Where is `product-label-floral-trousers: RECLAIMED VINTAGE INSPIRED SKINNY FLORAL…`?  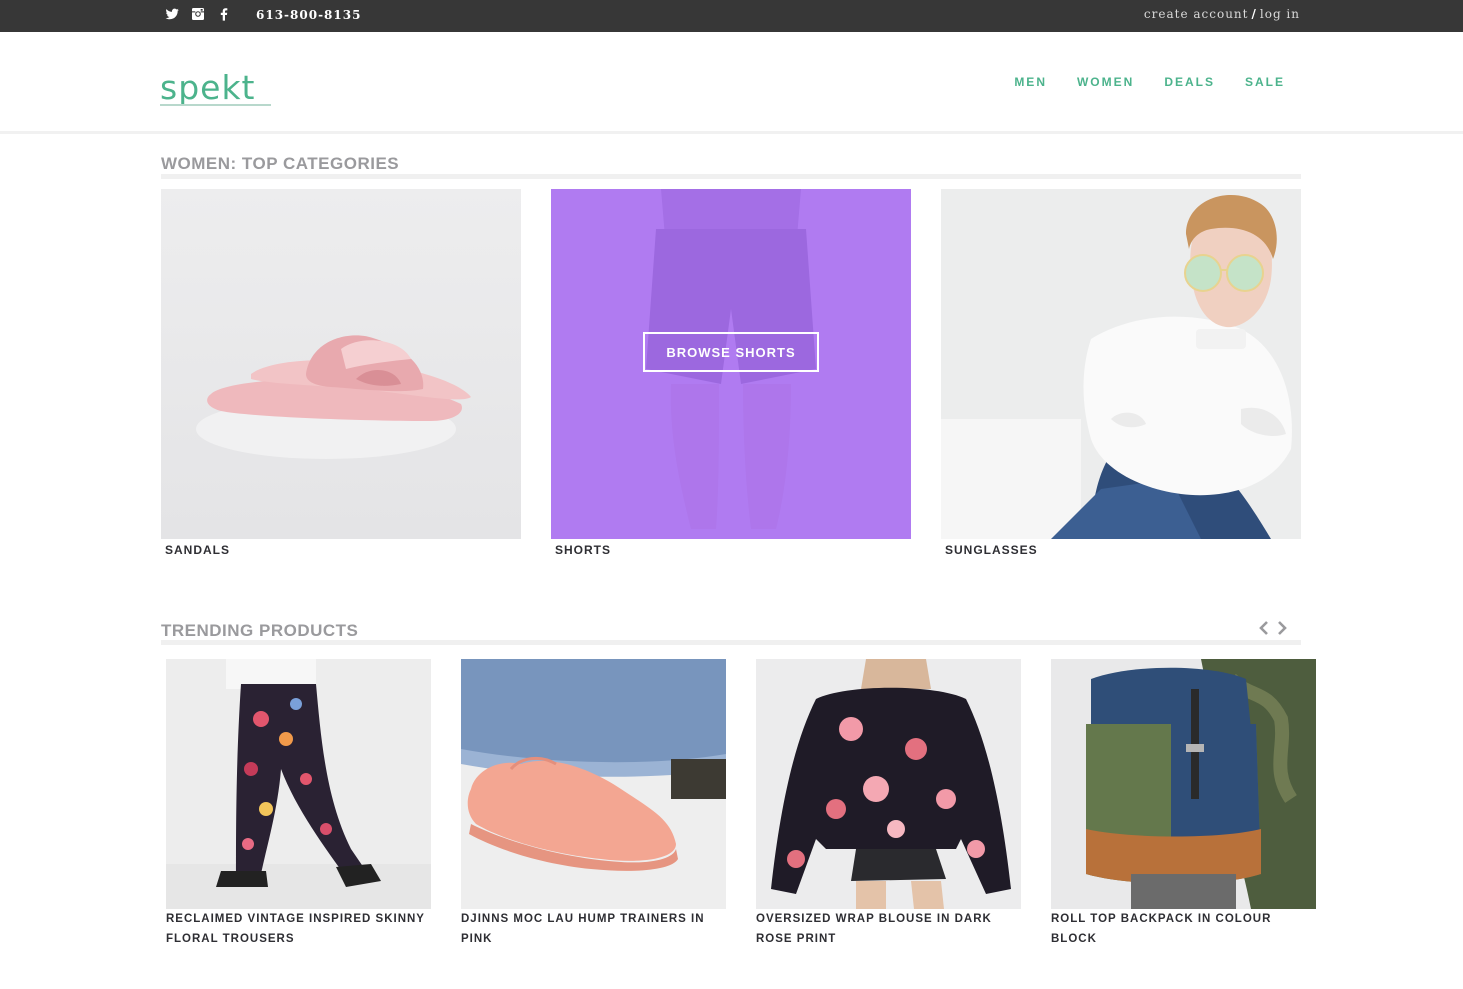 product-label-floral-trousers: RECLAIMED VINTAGE INSPIRED SKINNY FLORAL… is located at coordinates (298, 929).